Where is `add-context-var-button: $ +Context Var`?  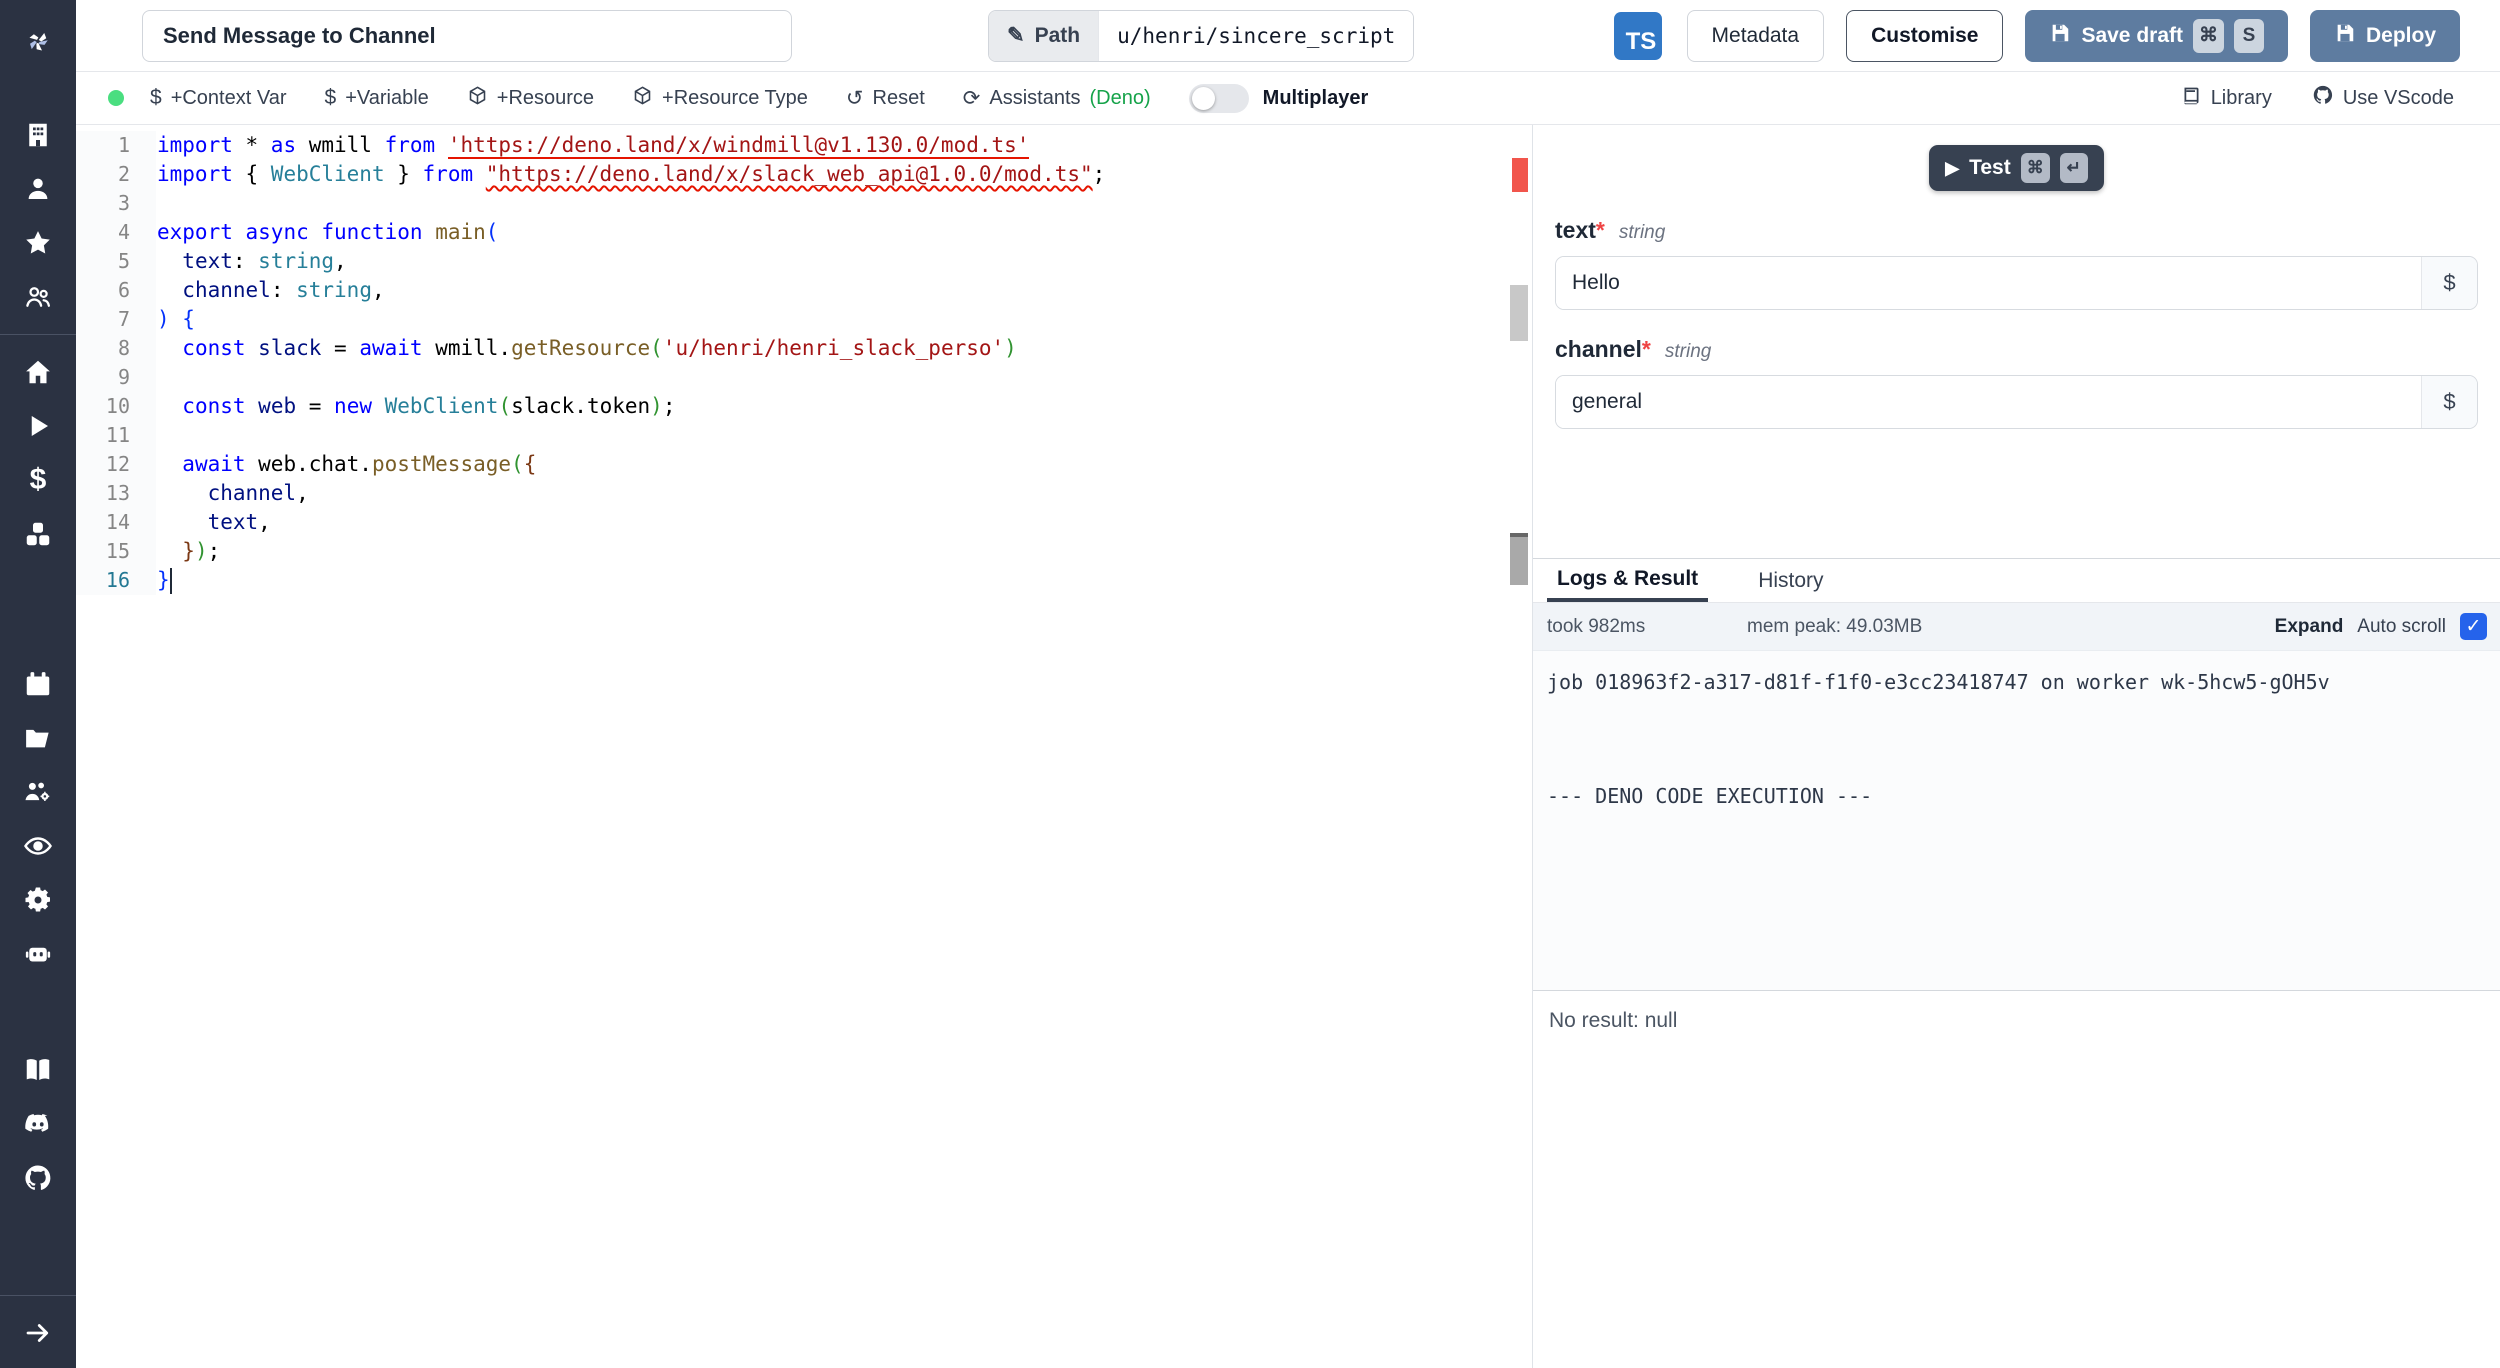 add-context-var-button: $ +Context Var is located at coordinates (218, 98).